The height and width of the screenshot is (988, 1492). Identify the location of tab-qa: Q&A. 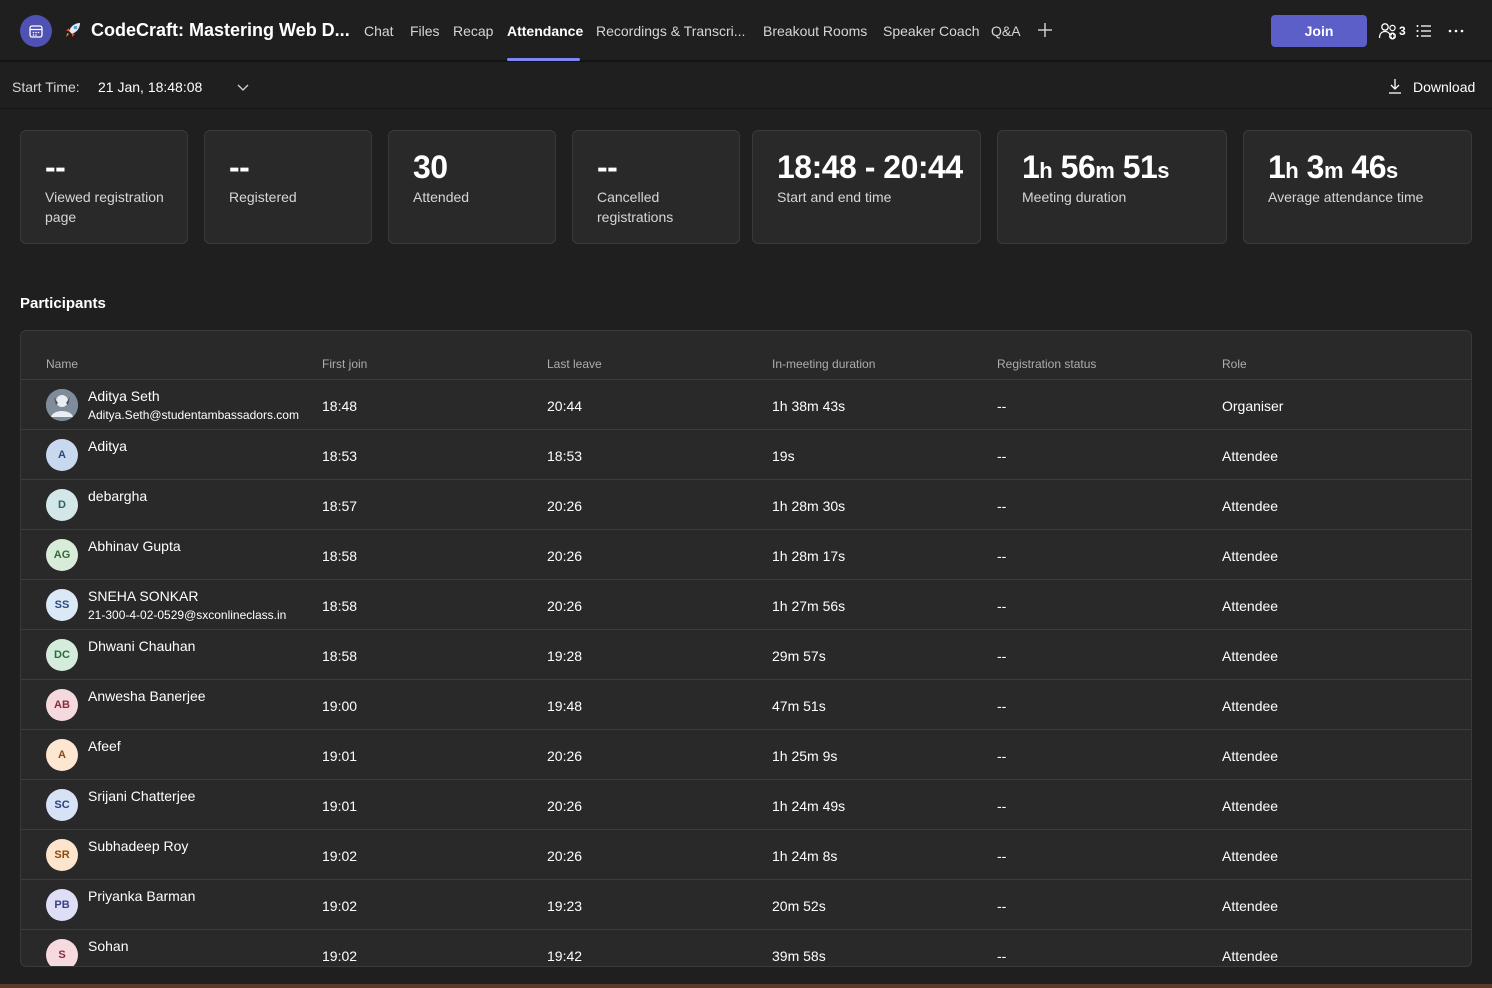
(1006, 31).